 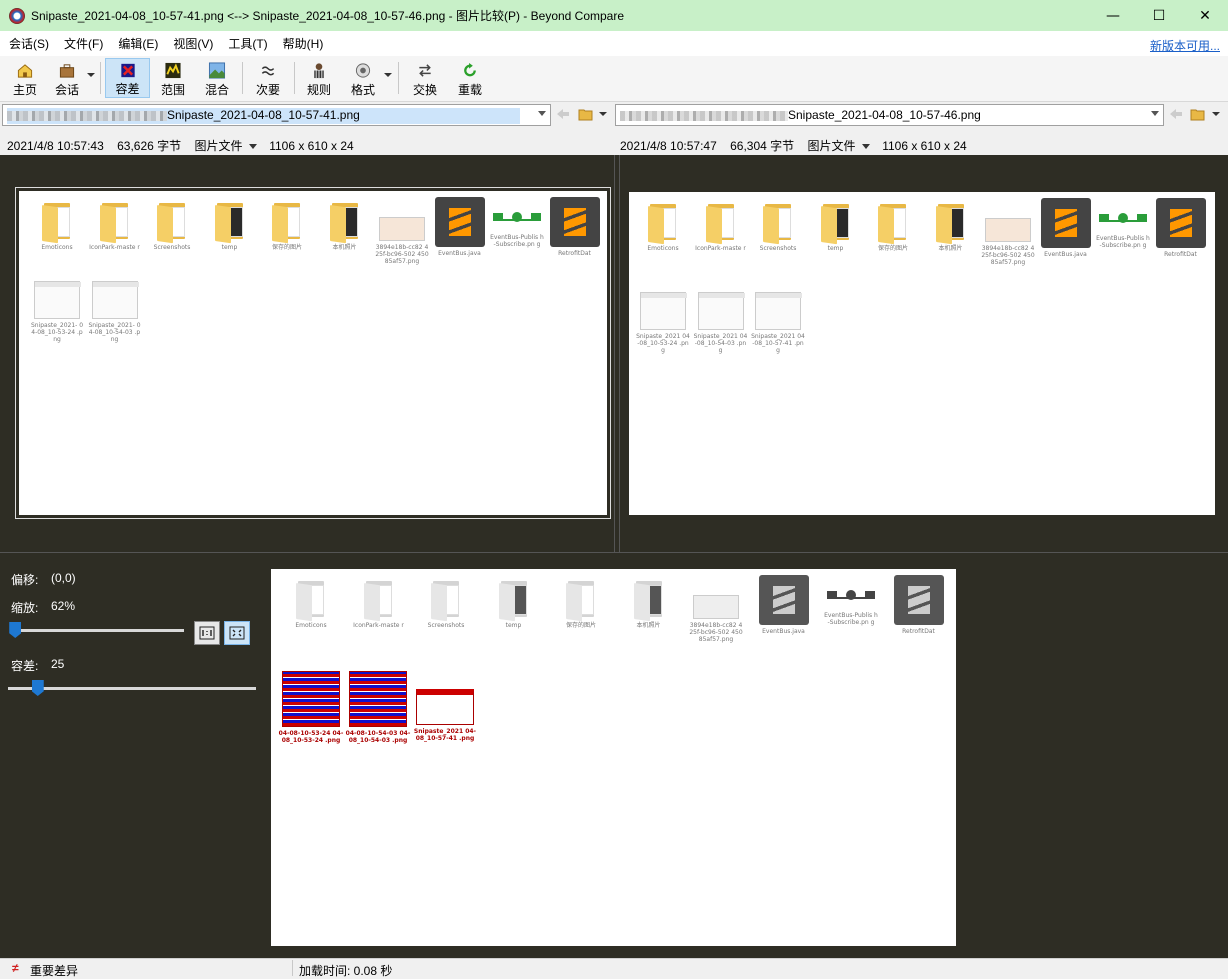 I want to click on menu-edit: 编辑(E), so click(x=136, y=43).